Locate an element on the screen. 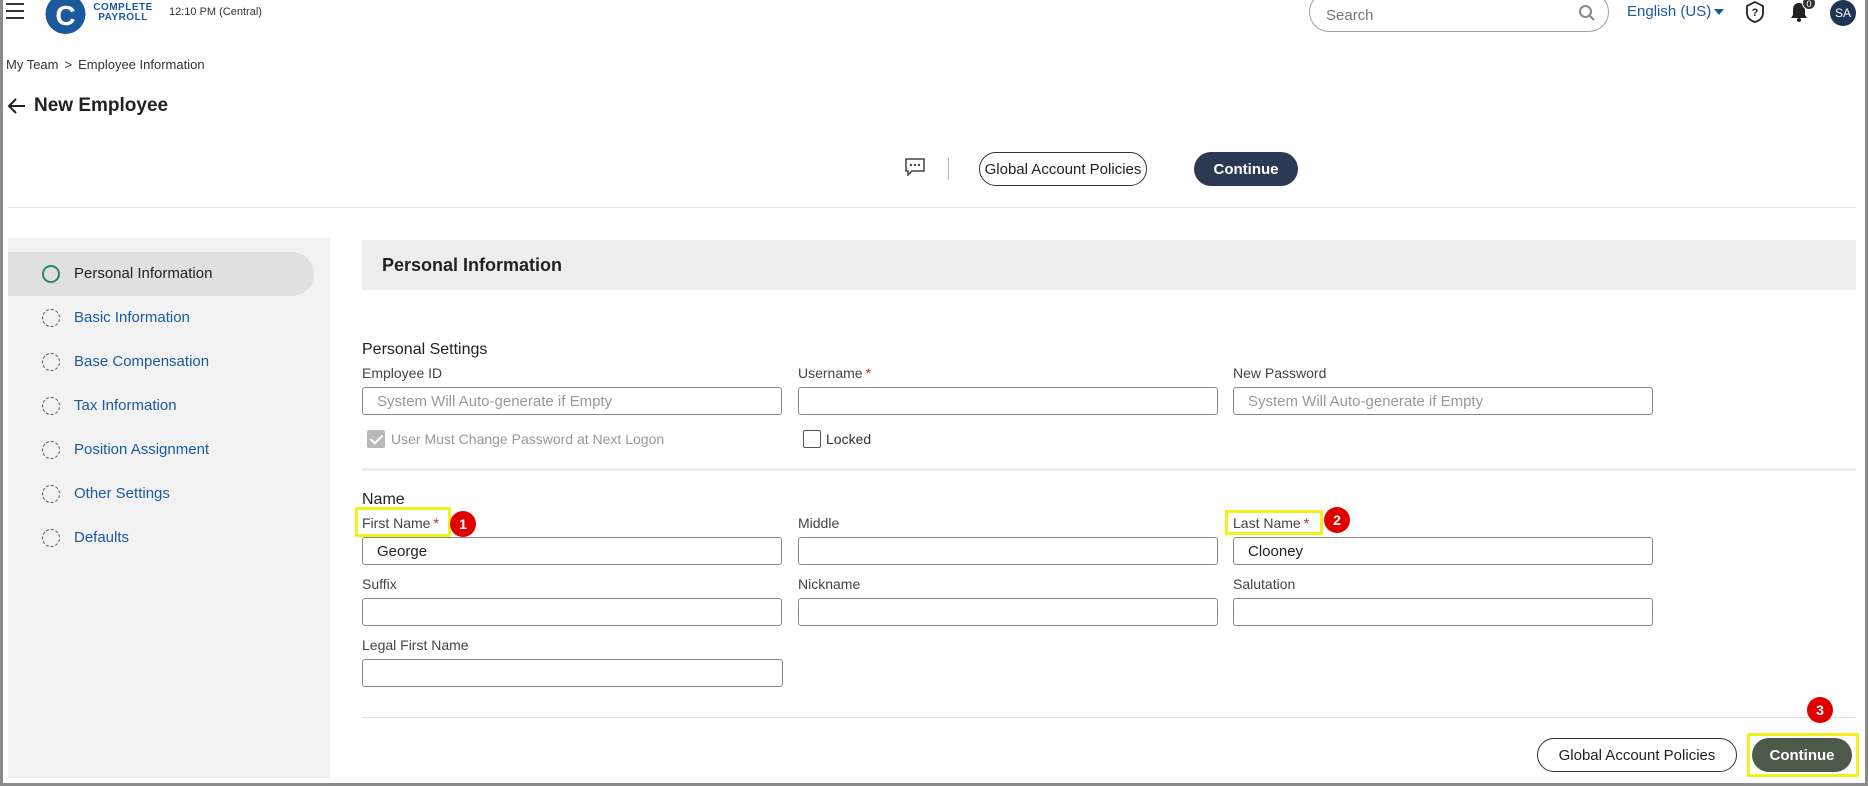 The height and width of the screenshot is (786, 1868). section-header: Personal Information is located at coordinates (1109, 265).